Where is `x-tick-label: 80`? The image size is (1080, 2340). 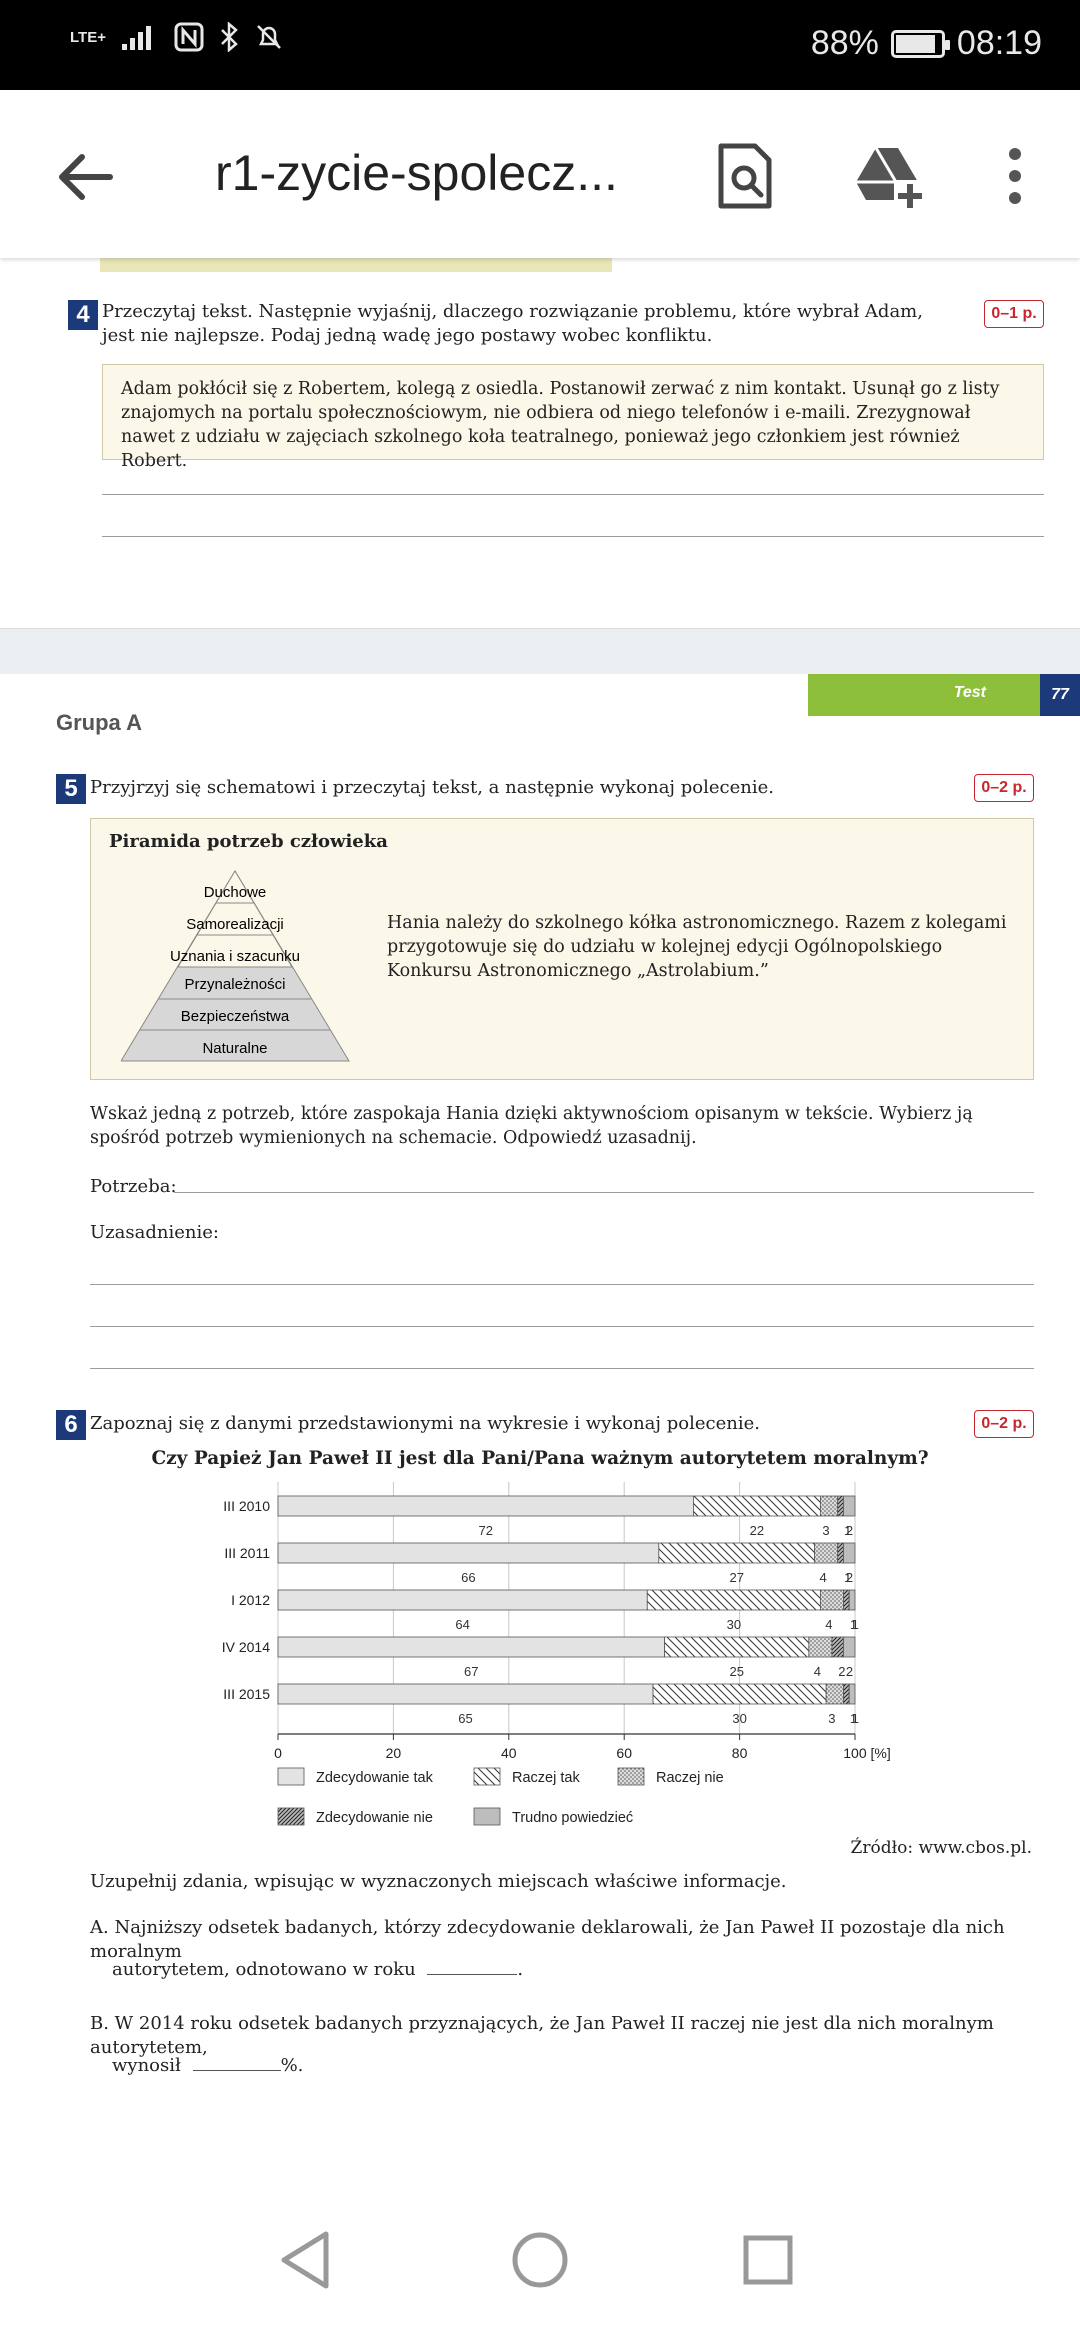 x-tick-label: 80 is located at coordinates (740, 1753).